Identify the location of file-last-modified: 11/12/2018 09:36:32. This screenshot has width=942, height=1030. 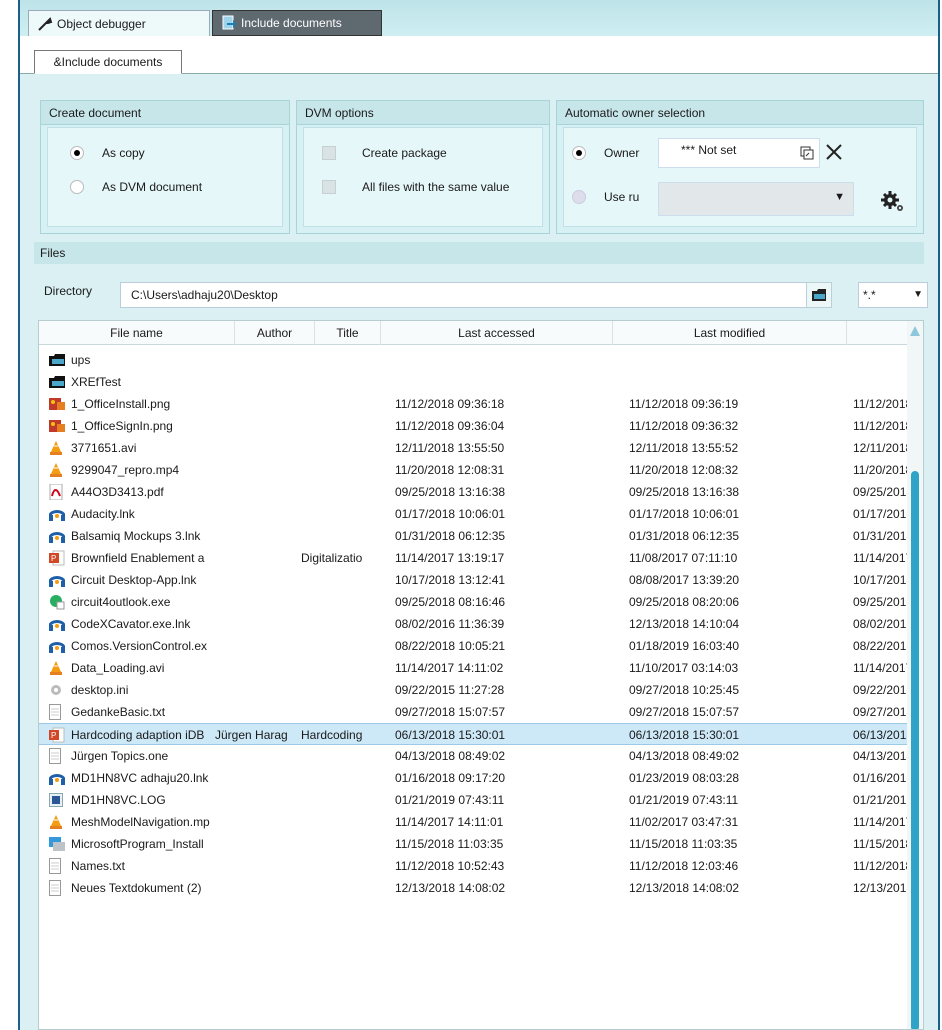
(684, 426).